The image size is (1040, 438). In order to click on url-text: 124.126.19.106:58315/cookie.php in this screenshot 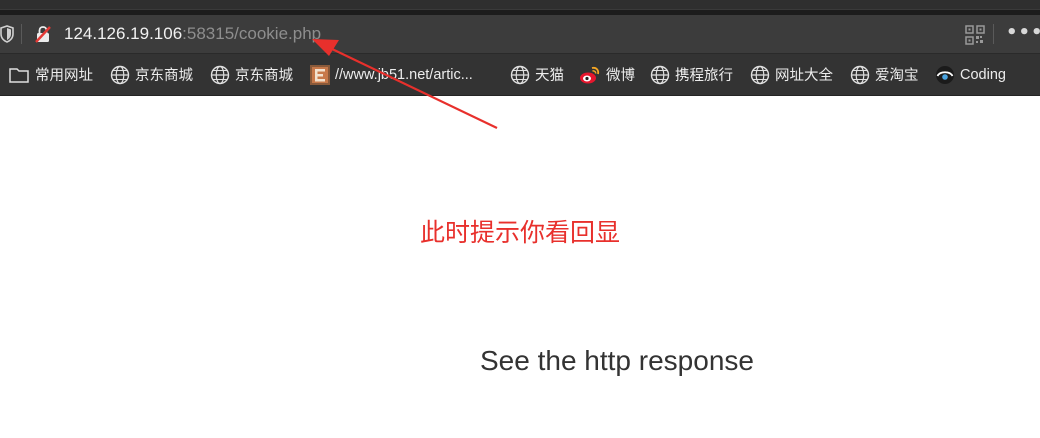, I will do `click(192, 34)`.